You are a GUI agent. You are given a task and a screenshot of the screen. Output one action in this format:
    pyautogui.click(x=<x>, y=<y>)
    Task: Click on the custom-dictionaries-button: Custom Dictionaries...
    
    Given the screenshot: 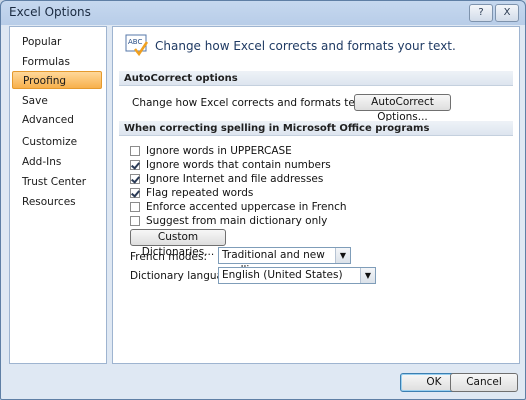 What is the action you would take?
    pyautogui.click(x=178, y=243)
    